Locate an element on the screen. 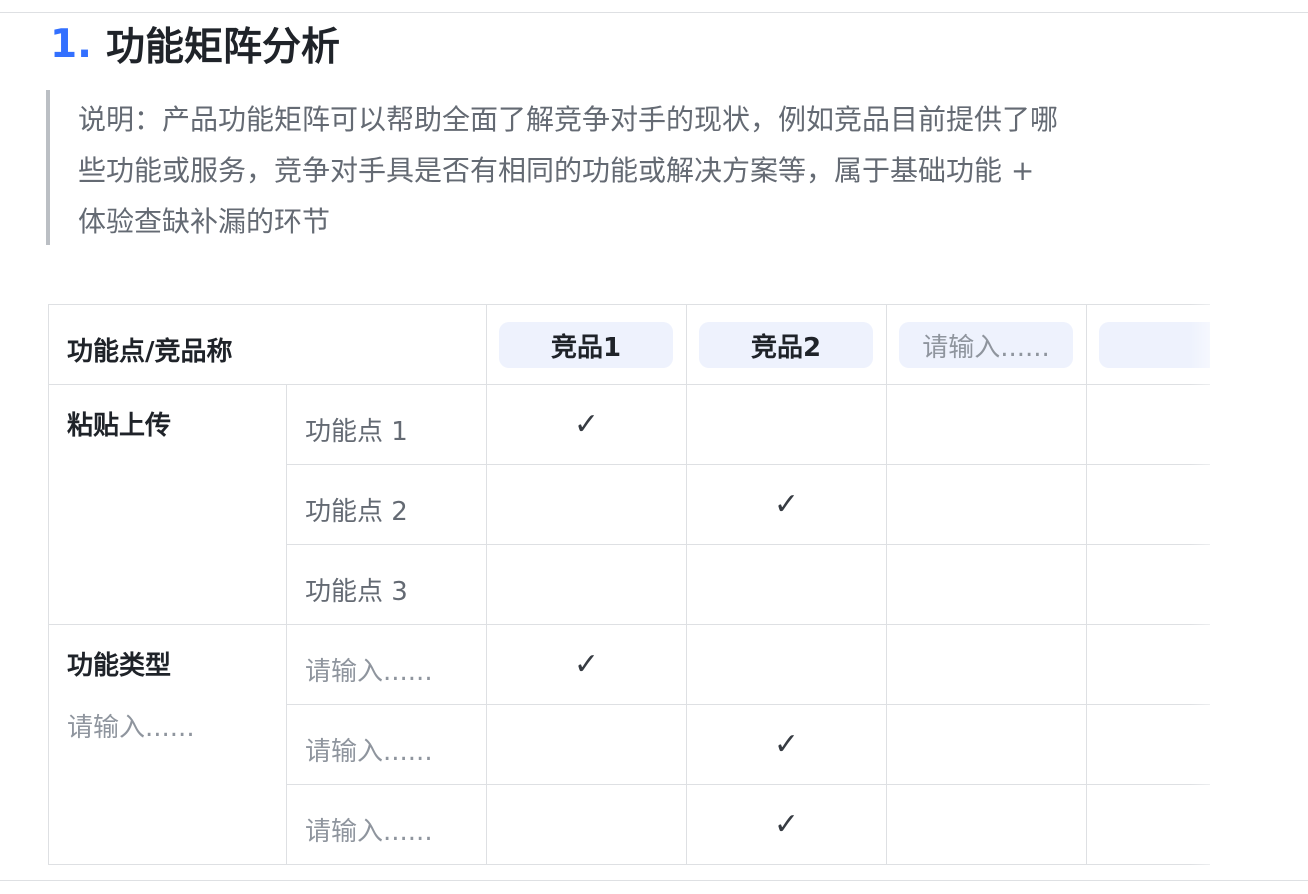  section-heading: 1. 功能矩阵分析 is located at coordinates (195, 44).